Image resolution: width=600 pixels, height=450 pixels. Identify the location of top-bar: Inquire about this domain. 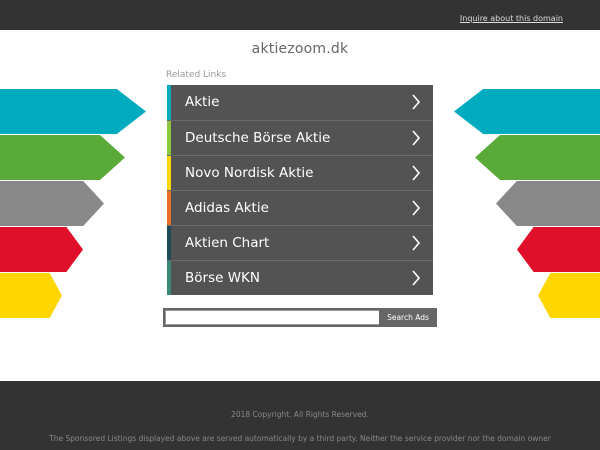
(300, 15).